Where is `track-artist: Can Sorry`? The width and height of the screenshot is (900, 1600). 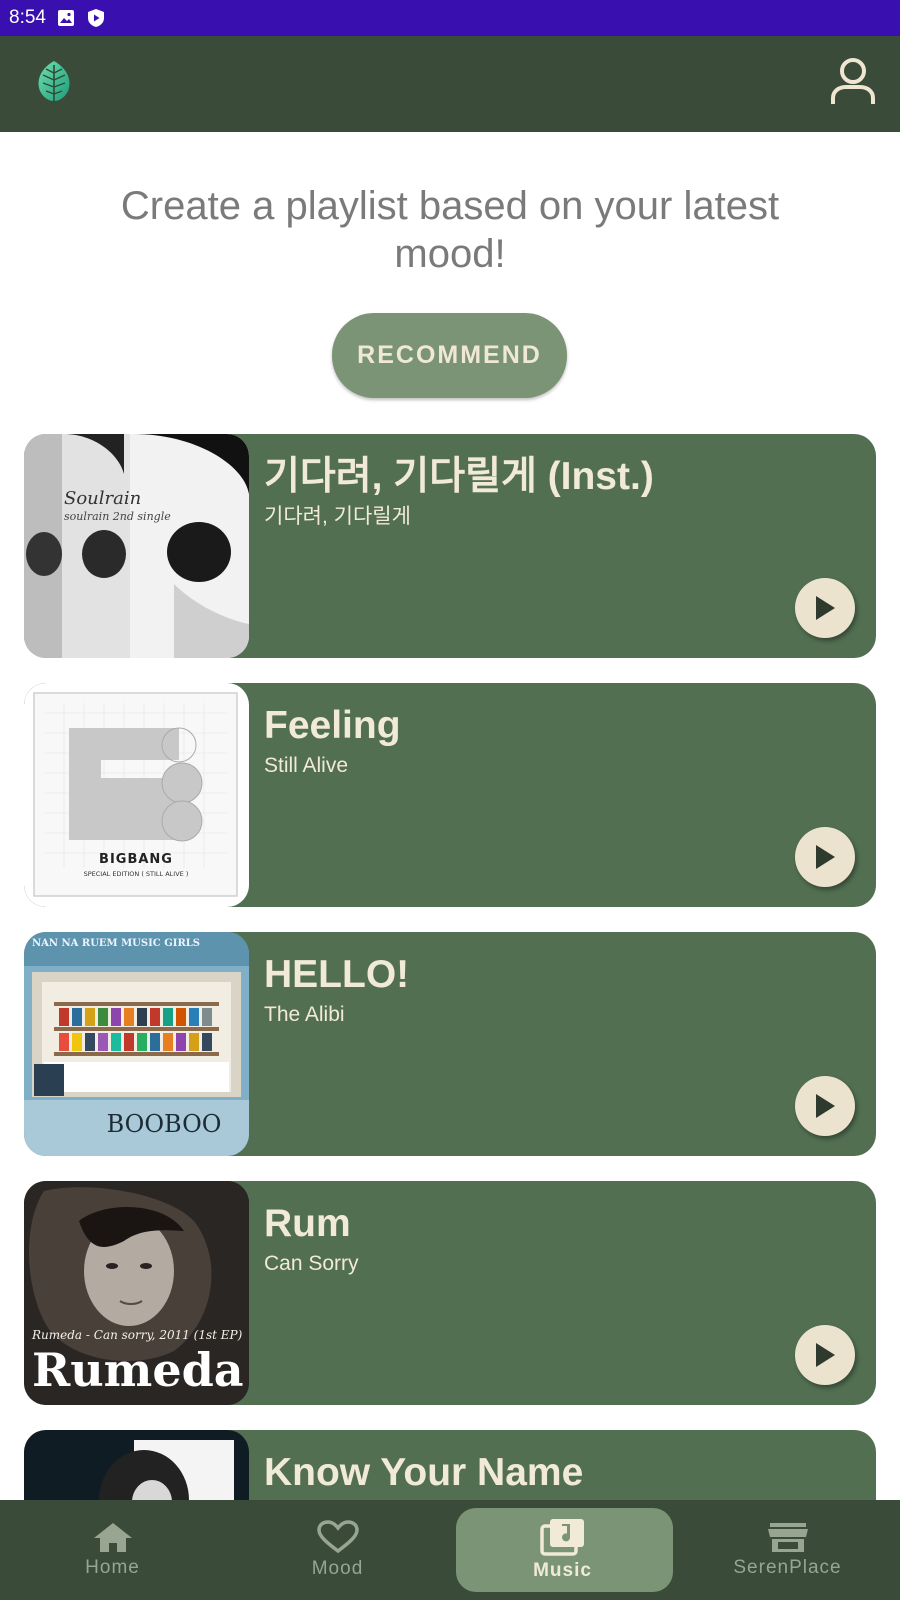 track-artist: Can Sorry is located at coordinates (311, 1263).